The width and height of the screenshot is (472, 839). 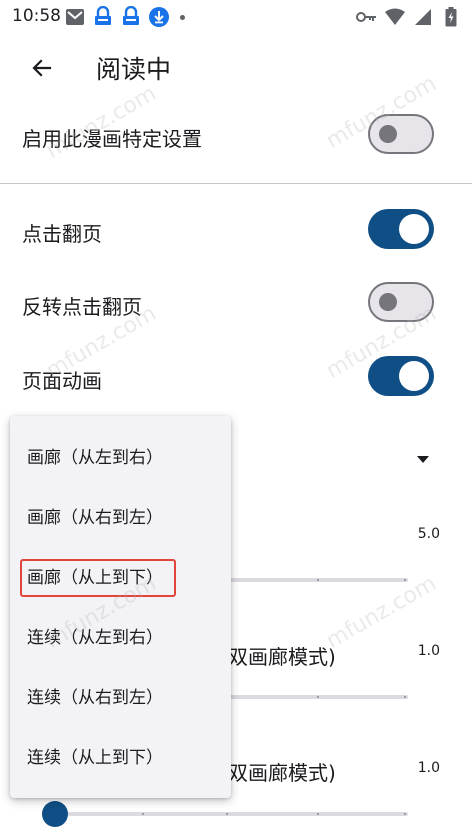 What do you see at coordinates (36, 16) in the screenshot?
I see `status-time: 10:58` at bounding box center [36, 16].